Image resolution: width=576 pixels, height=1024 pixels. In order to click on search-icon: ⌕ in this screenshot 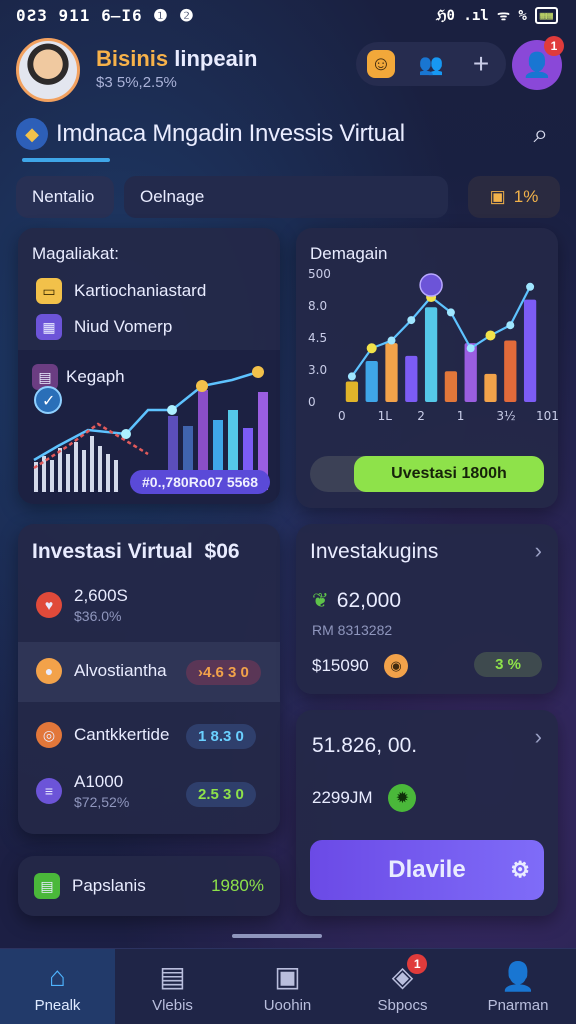, I will do `click(540, 134)`.